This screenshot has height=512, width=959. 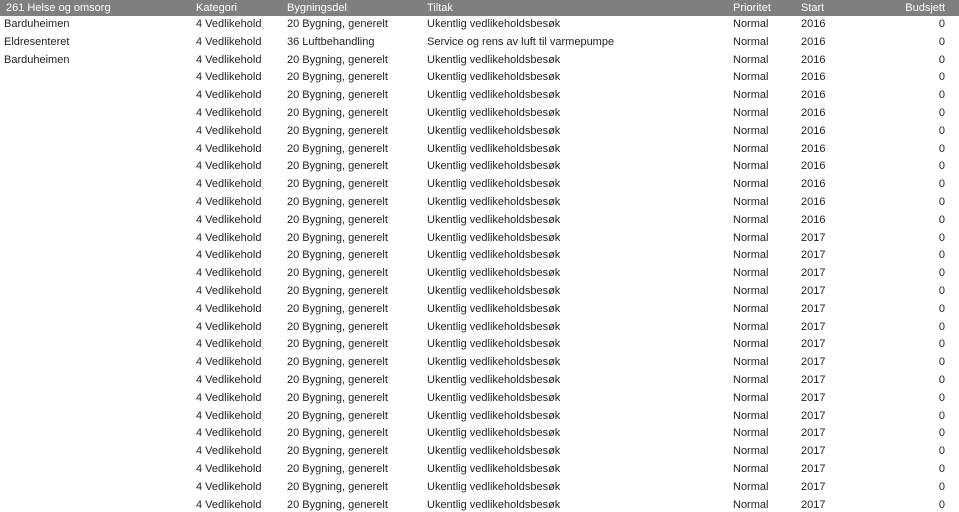 I want to click on column-header-bygningsdel: Bygningsdel, so click(x=357, y=8).